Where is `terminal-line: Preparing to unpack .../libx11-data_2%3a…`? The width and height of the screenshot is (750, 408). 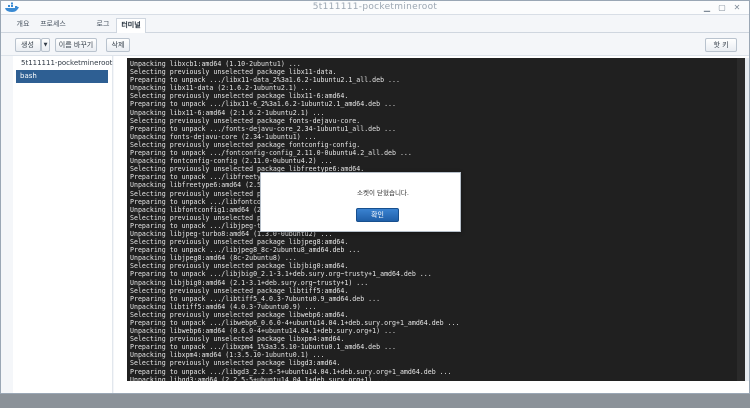
terminal-line: Preparing to unpack .../libx11-data_2%3a… is located at coordinates (265, 80).